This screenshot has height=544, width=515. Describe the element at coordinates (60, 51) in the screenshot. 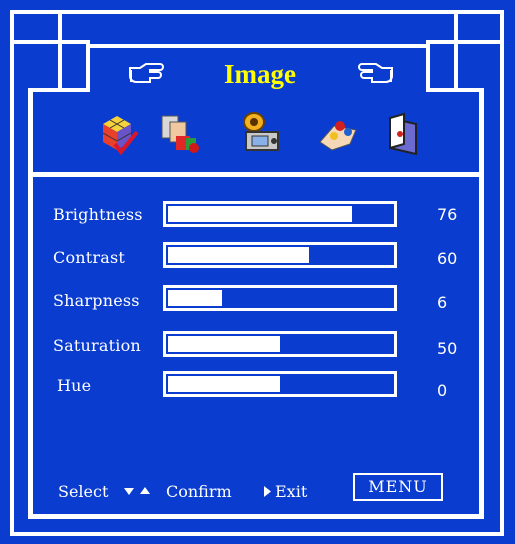

I see `frame-corner-tl-v` at that location.